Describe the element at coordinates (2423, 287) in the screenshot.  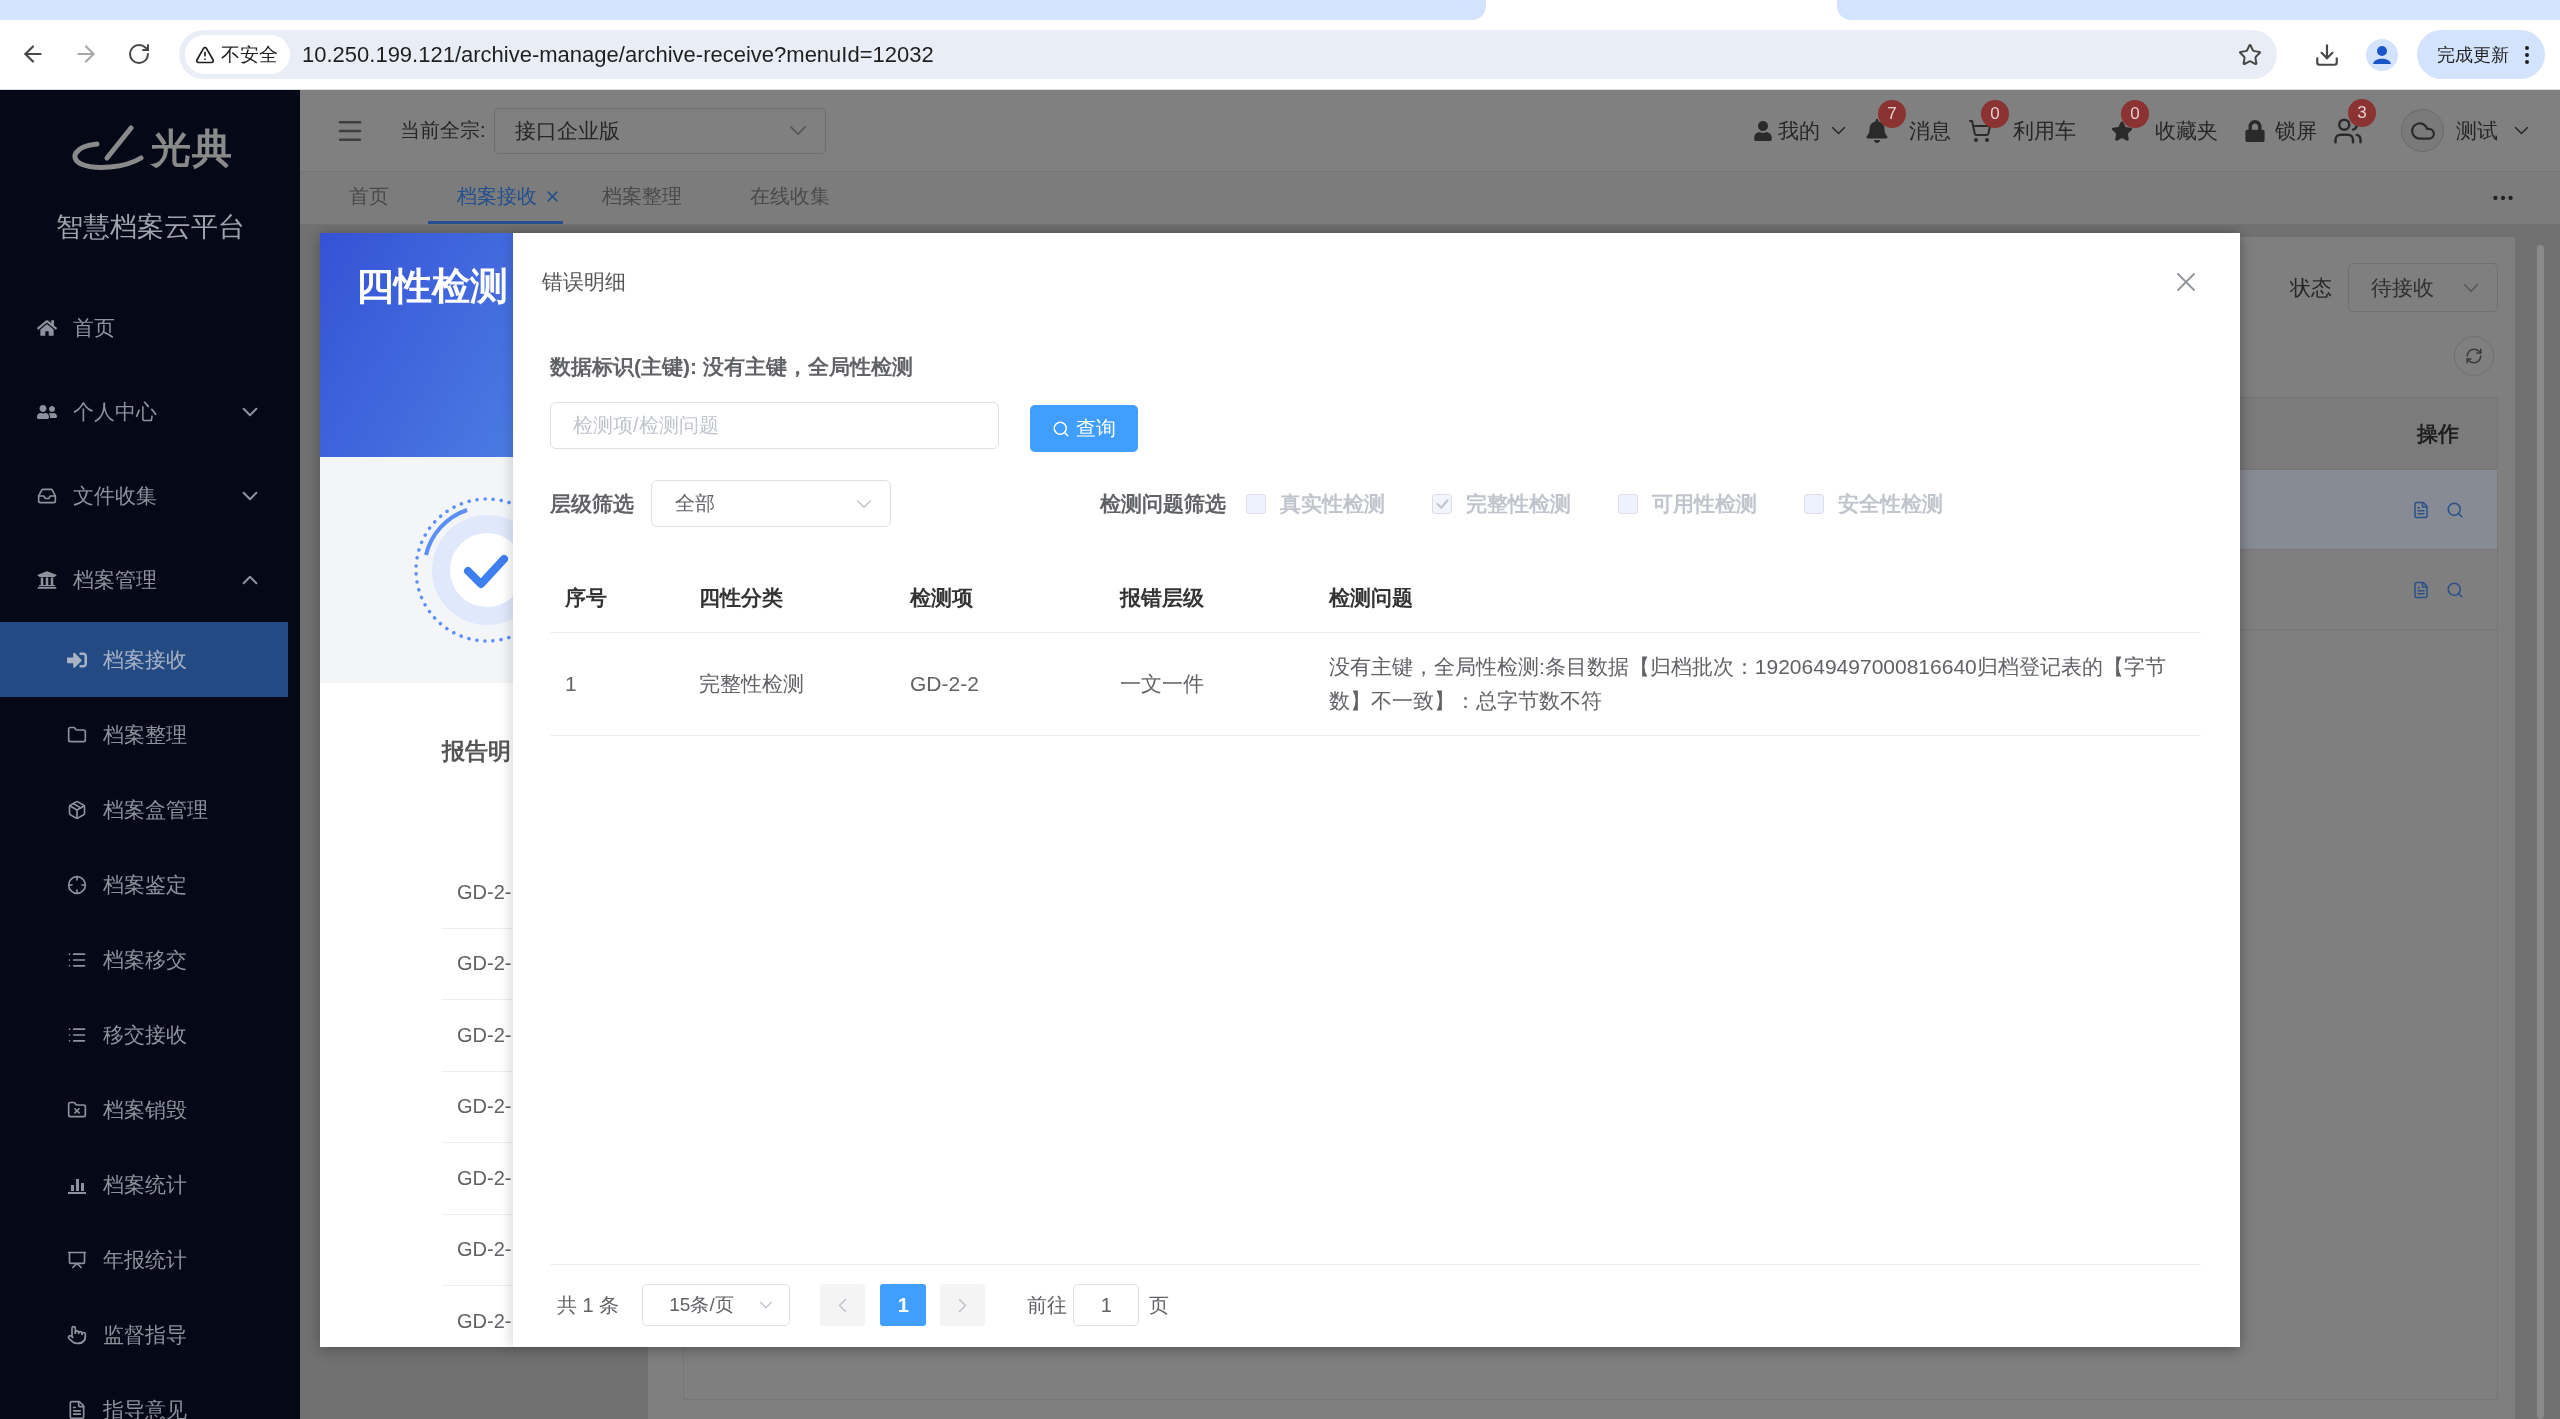
I see `status-select: 待接收` at that location.